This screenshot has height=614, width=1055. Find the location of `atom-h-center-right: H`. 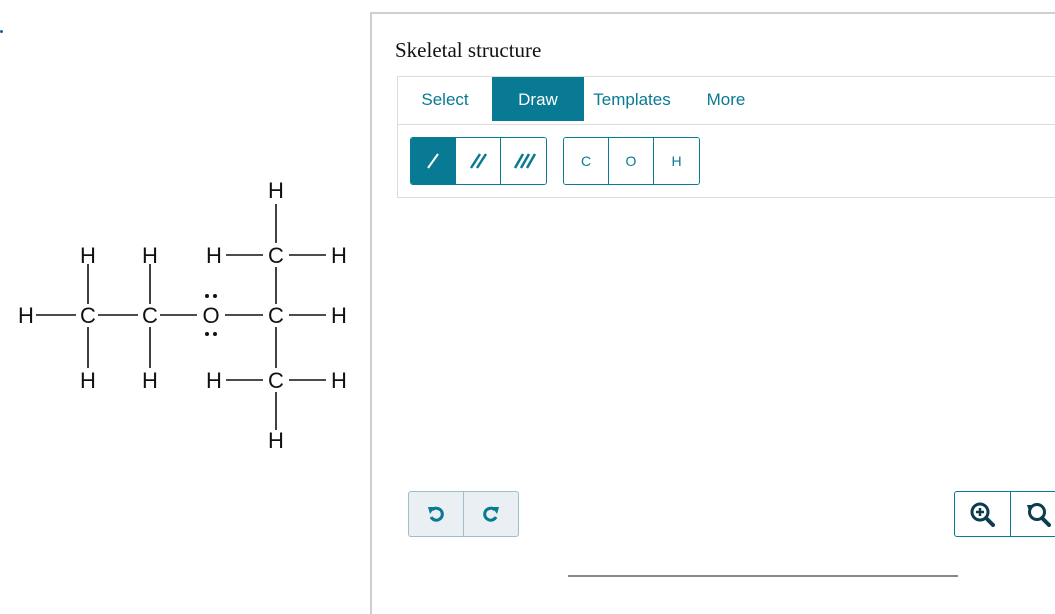

atom-h-center-right: H is located at coordinates (339, 315).